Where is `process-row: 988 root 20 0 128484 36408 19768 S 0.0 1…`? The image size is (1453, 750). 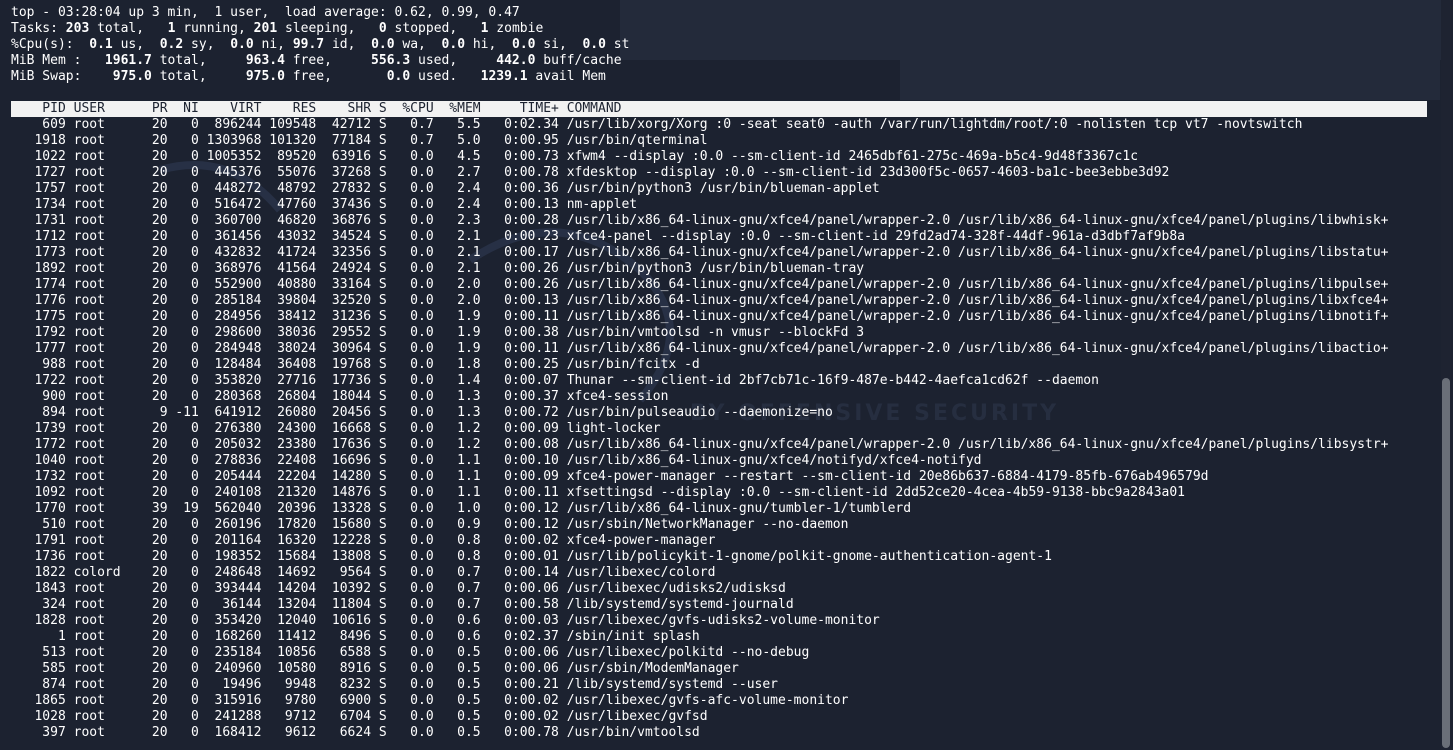 process-row: 988 root 20 0 128484 36408 19768 S 0.0 1… is located at coordinates (355, 364).